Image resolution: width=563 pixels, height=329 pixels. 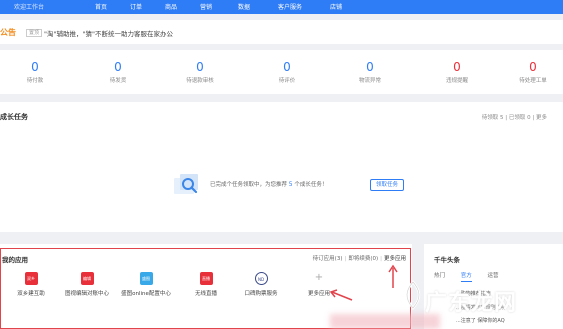 What do you see at coordinates (281, 32) in the screenshot?
I see `notice-bar: 公告 置顶 "淘"辅助推，"猜"不断统一助力客服在家办公` at bounding box center [281, 32].